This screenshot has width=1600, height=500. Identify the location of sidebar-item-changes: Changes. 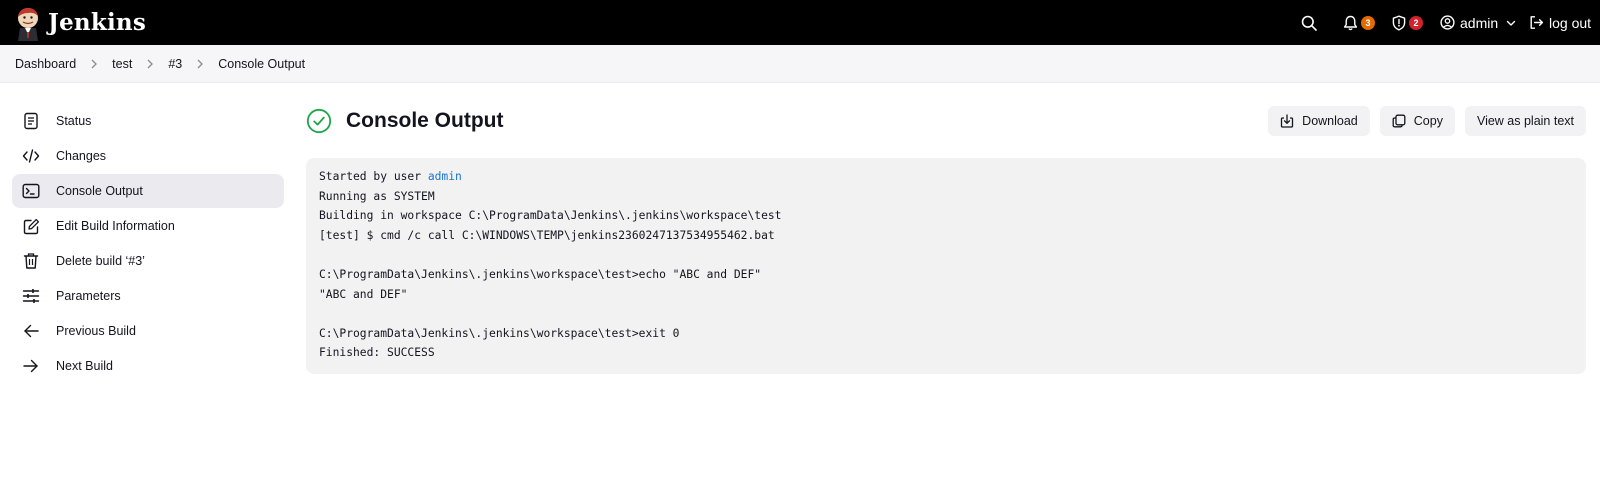
(148, 156).